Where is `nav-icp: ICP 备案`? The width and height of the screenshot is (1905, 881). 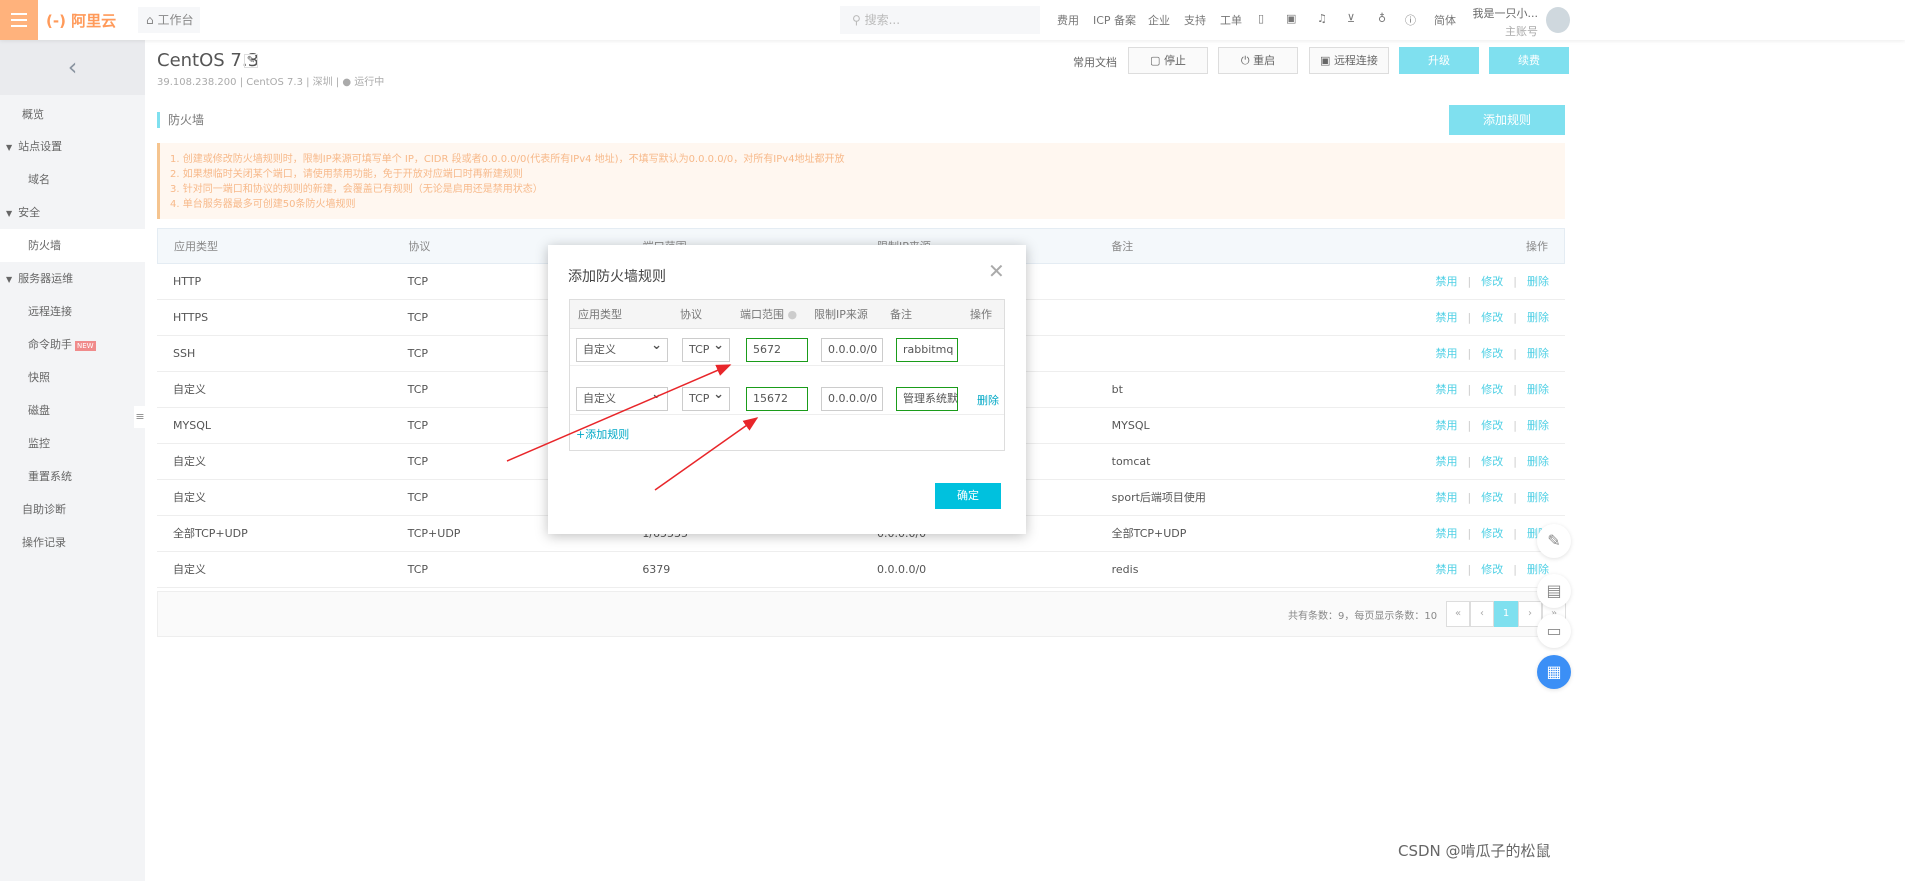
nav-icp: ICP 备案 is located at coordinates (1114, 20).